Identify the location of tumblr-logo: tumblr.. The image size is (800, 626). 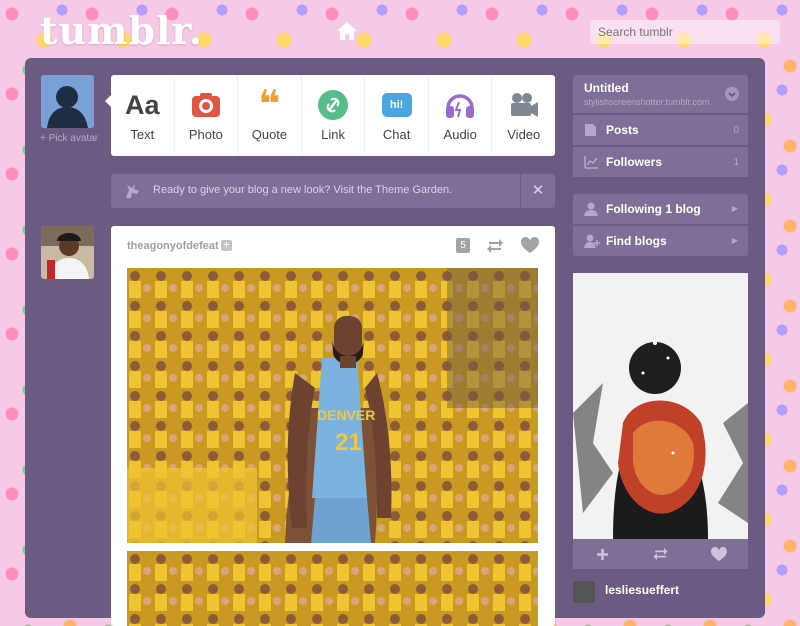
(121, 30).